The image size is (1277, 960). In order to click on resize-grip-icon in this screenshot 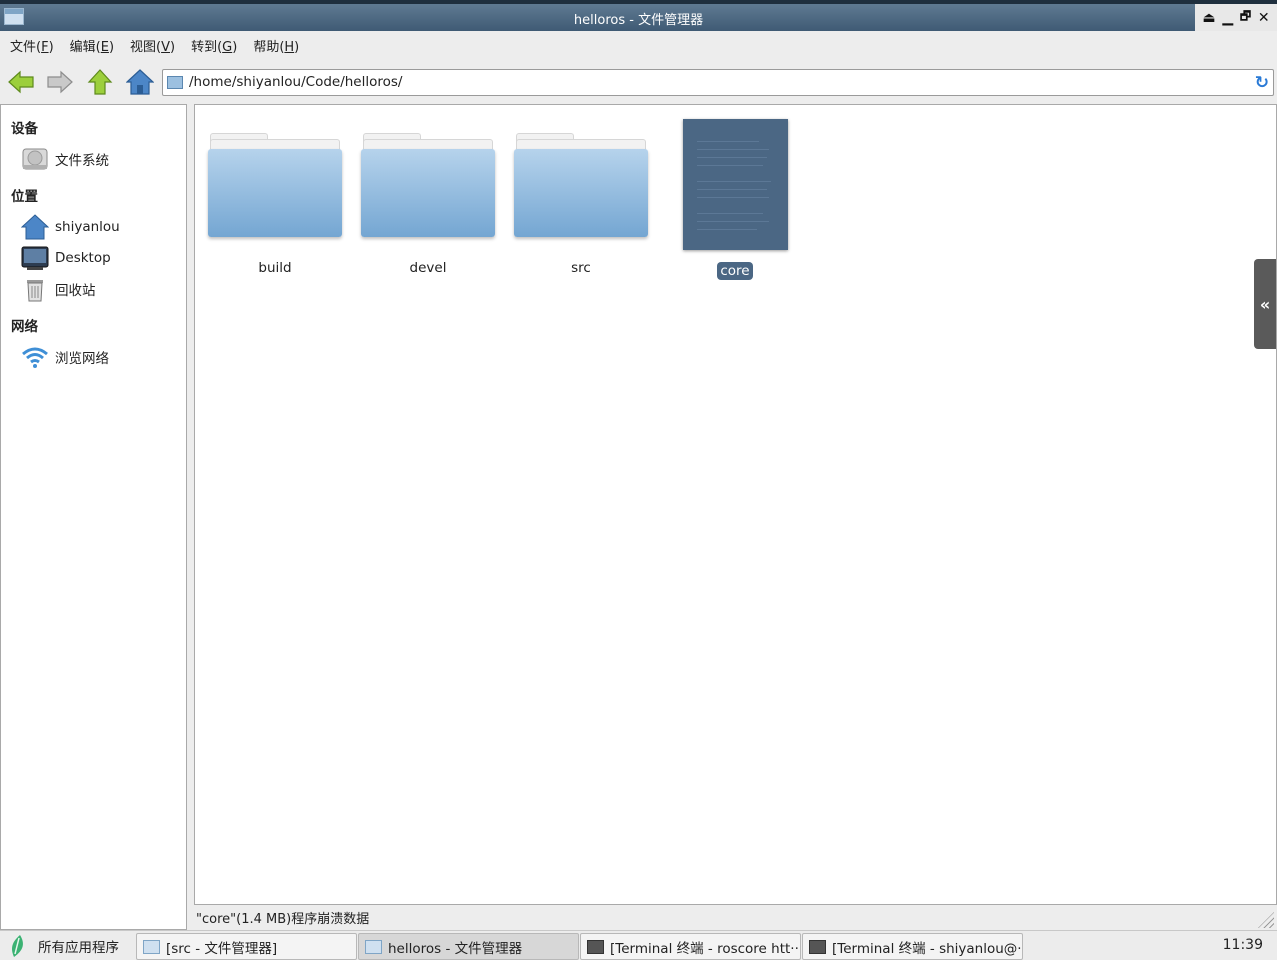, I will do `click(1266, 920)`.